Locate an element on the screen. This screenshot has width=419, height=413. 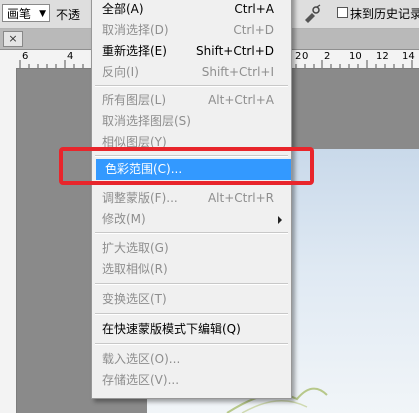
menu-item-shortcut: Ctrl+A is located at coordinates (254, 9).